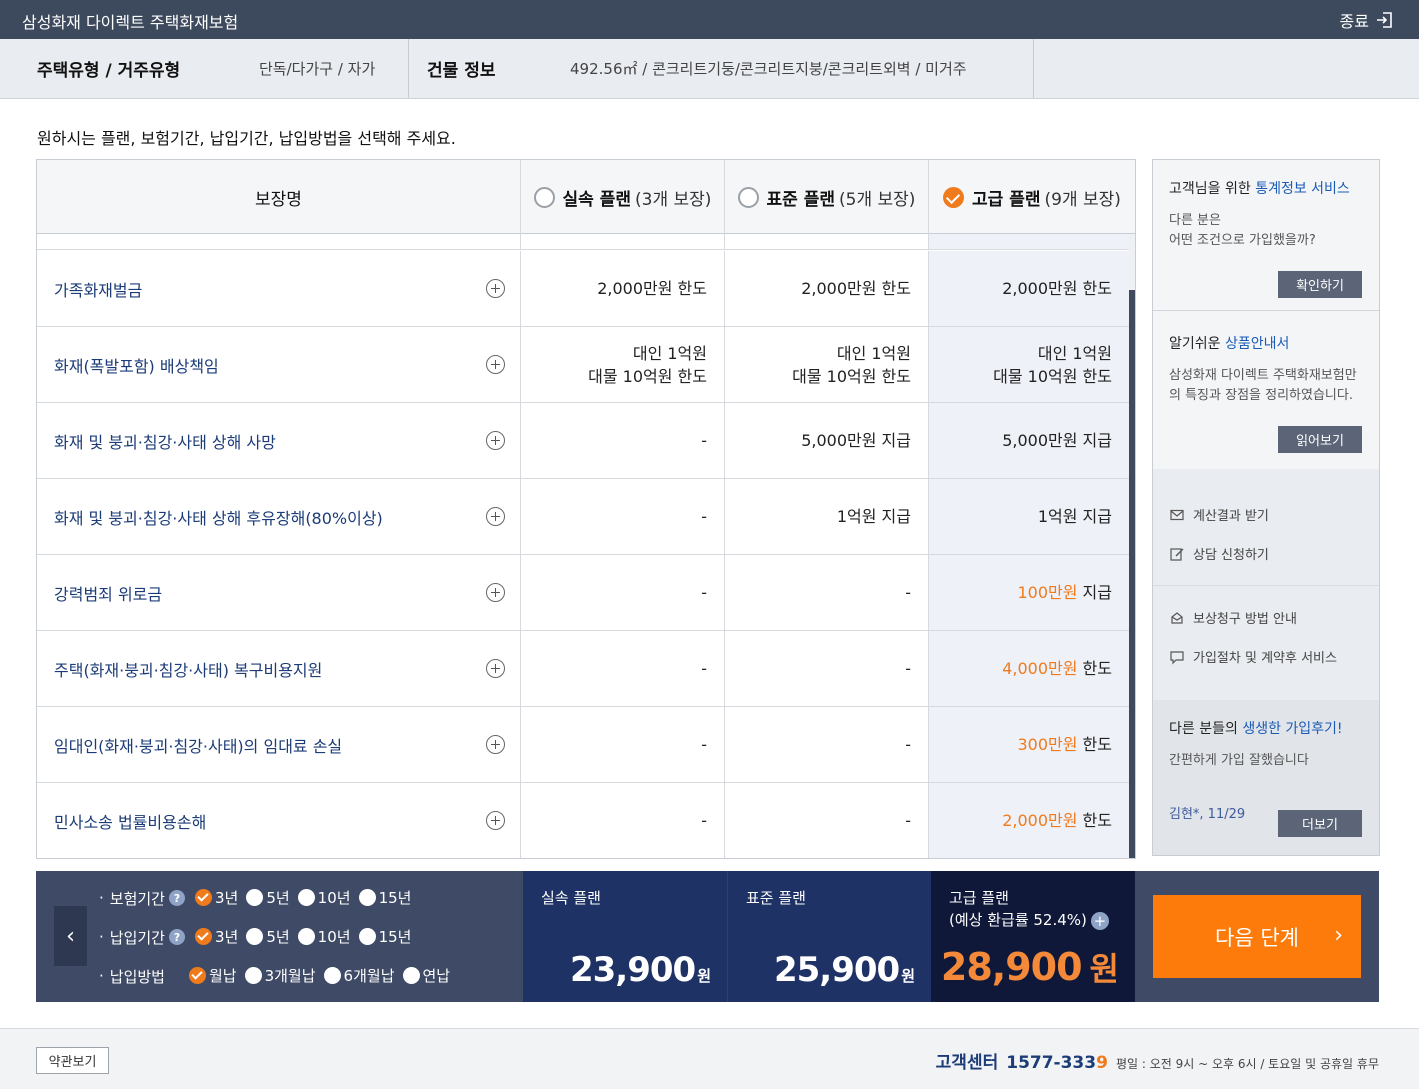 The height and width of the screenshot is (1089, 1419). I want to click on coverage-name: 임대인(화재·붕괴·침강·사태)의 임대료 손실, so click(198, 746).